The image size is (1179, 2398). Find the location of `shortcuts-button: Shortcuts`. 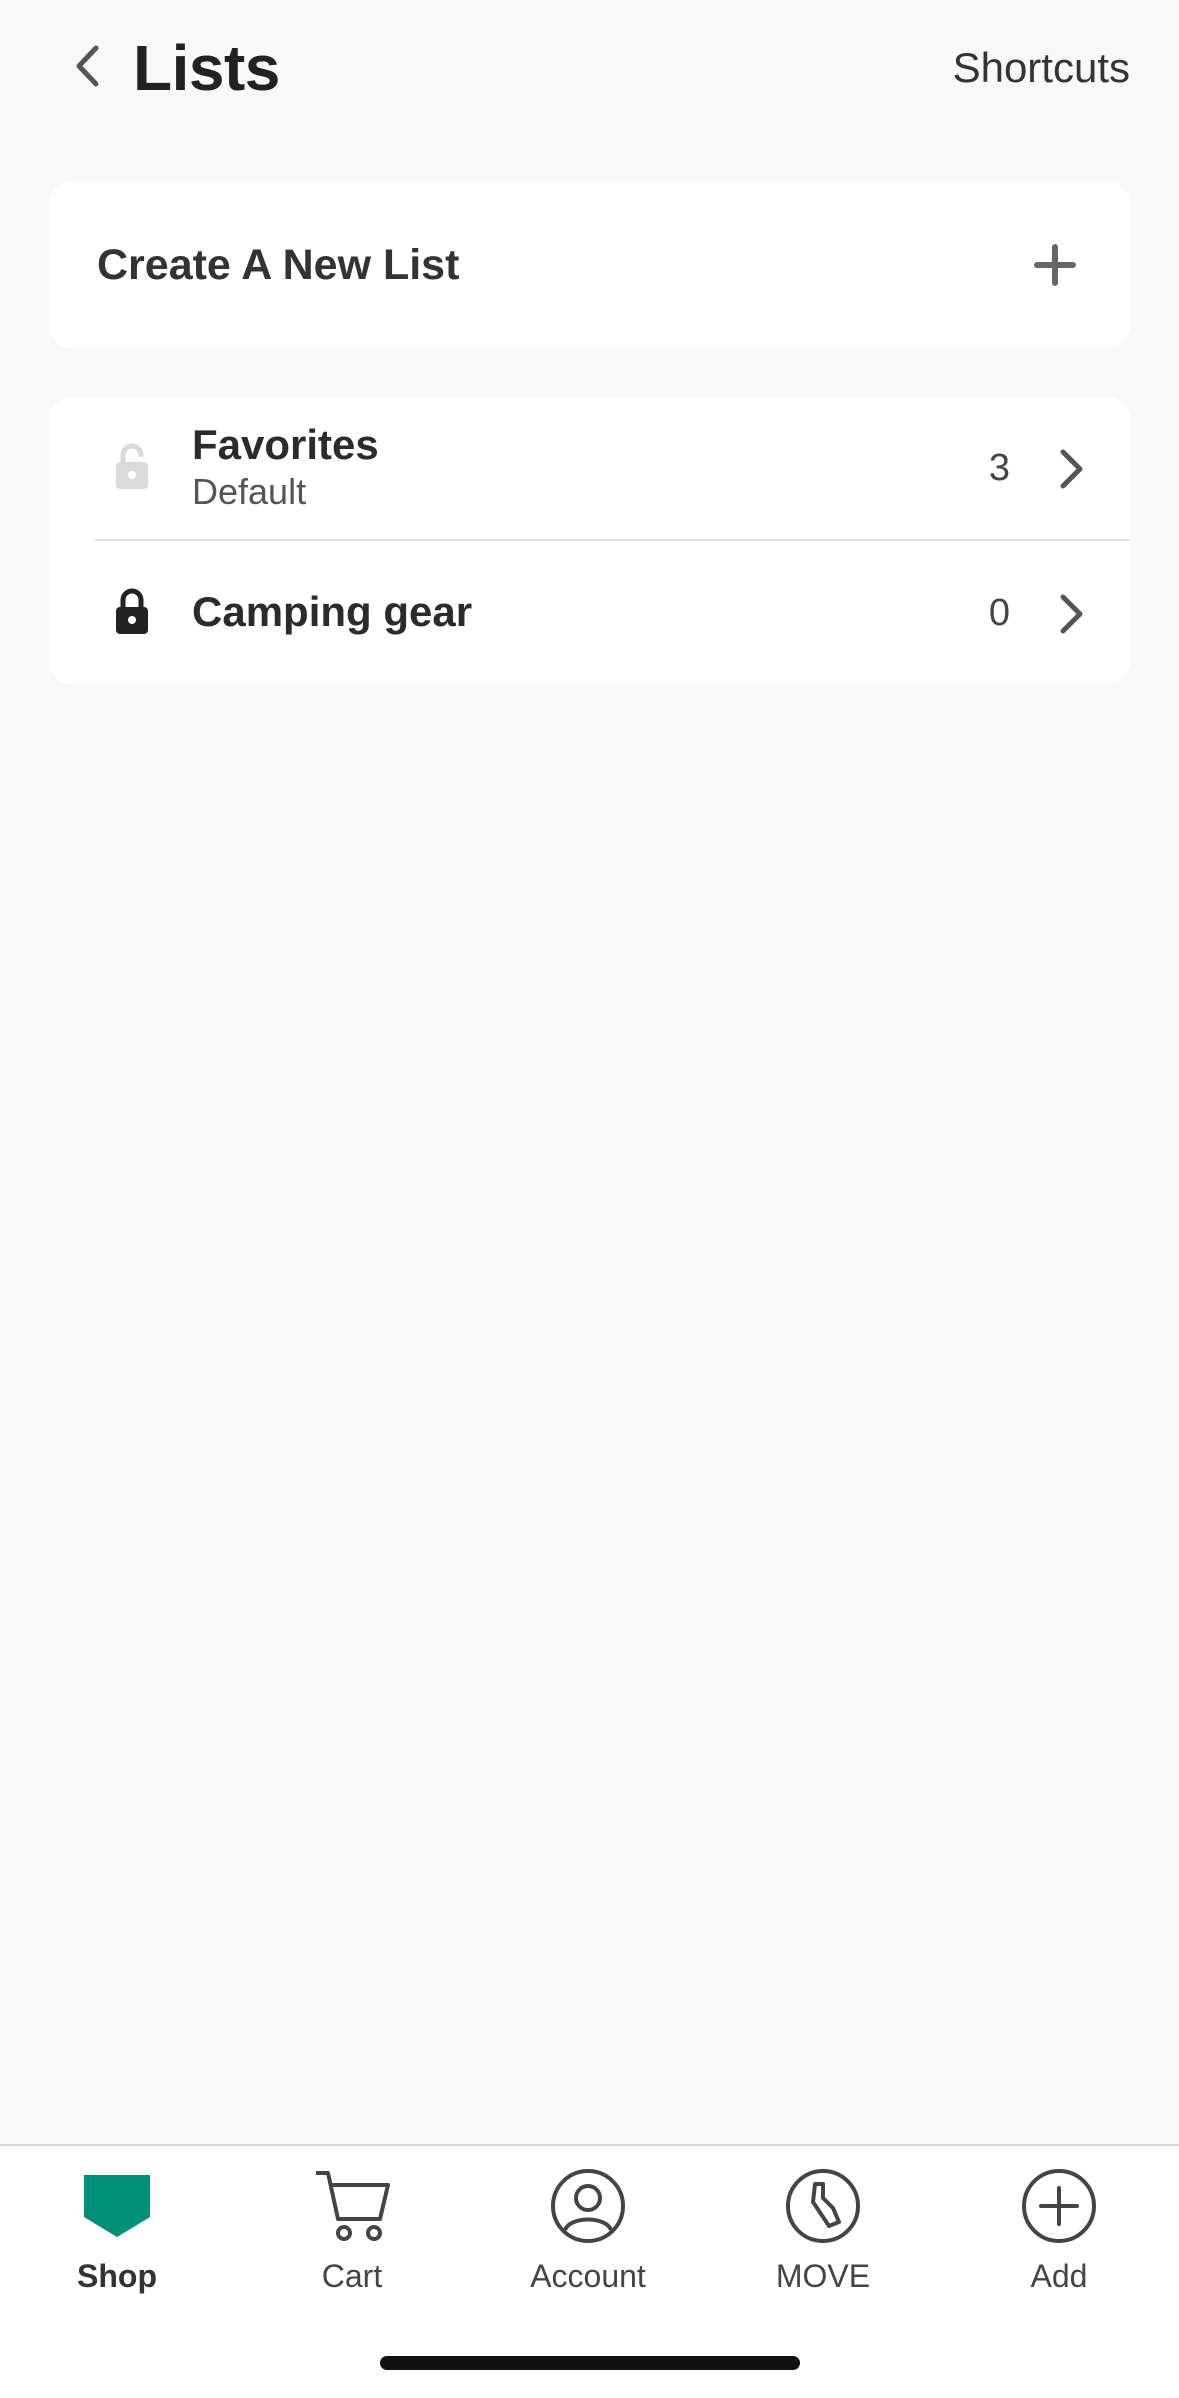

shortcuts-button: Shortcuts is located at coordinates (1041, 68).